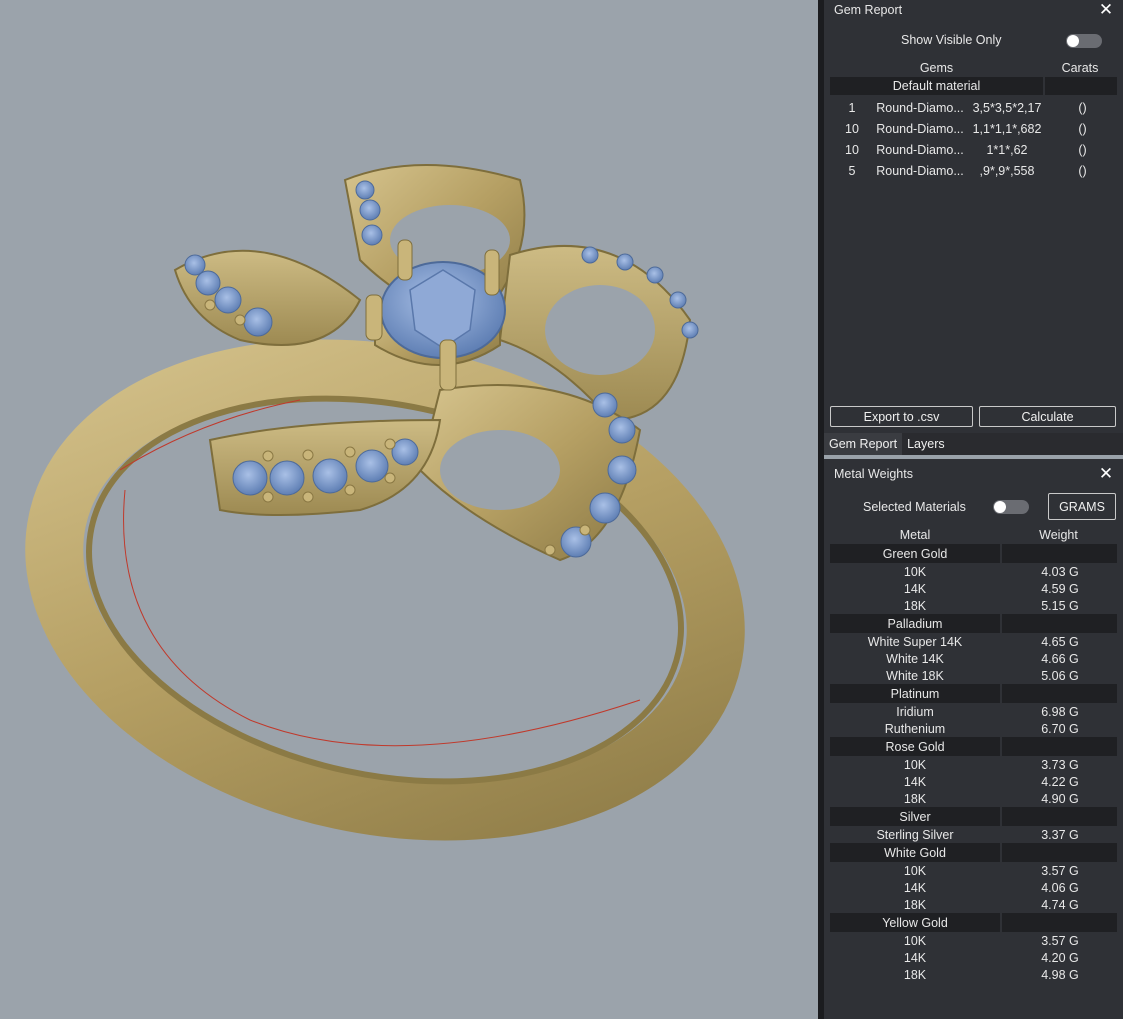  Describe the element at coordinates (973, 588) in the screenshot. I see `metal-row: 14K 4.59 G` at that location.